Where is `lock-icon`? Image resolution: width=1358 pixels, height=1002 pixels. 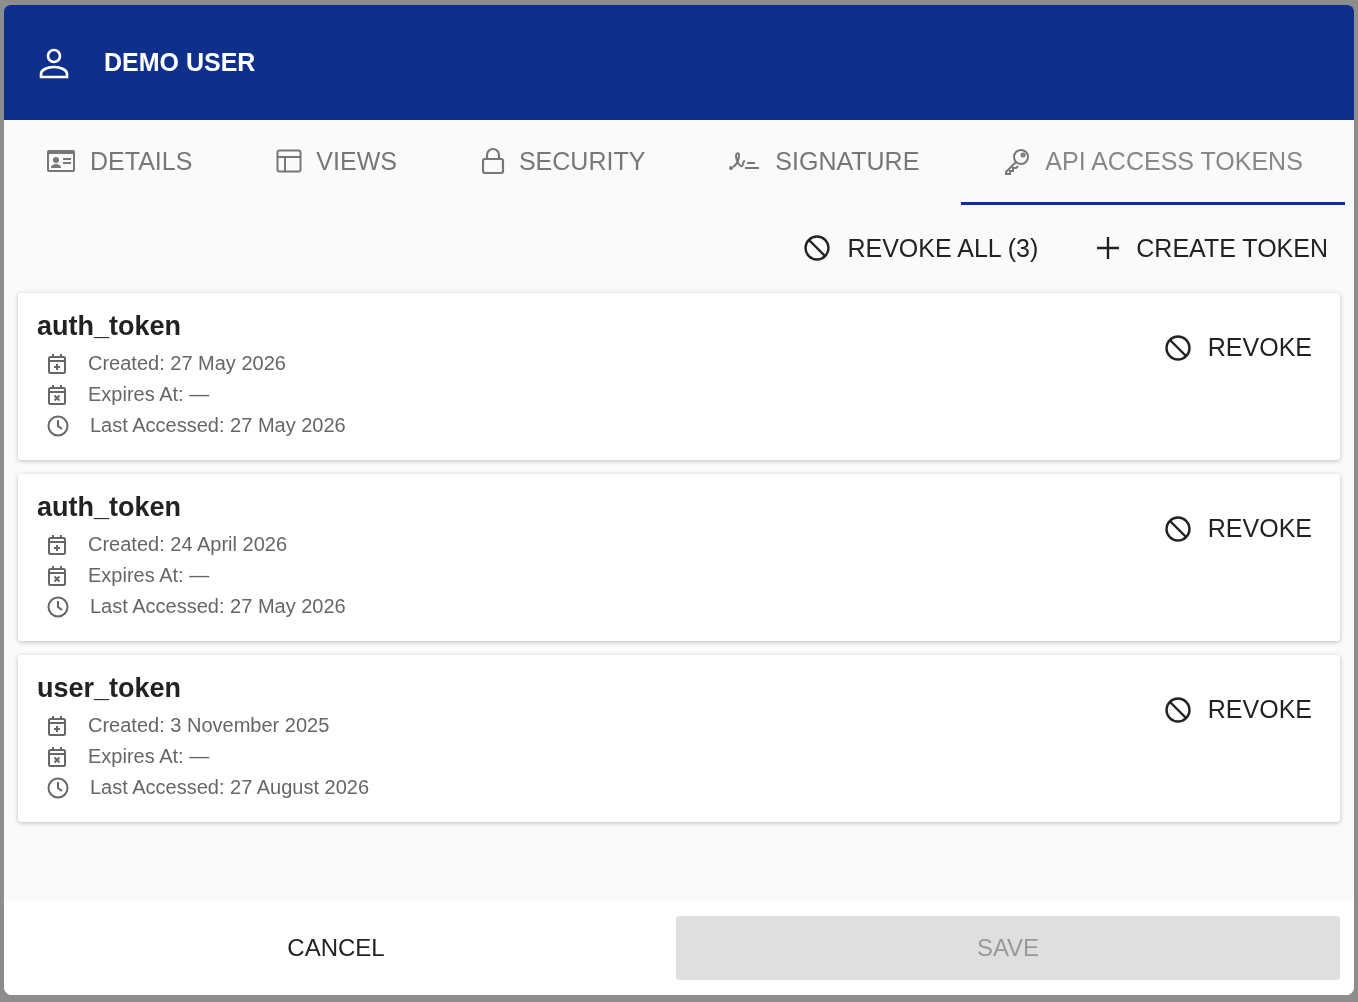
lock-icon is located at coordinates (492, 161).